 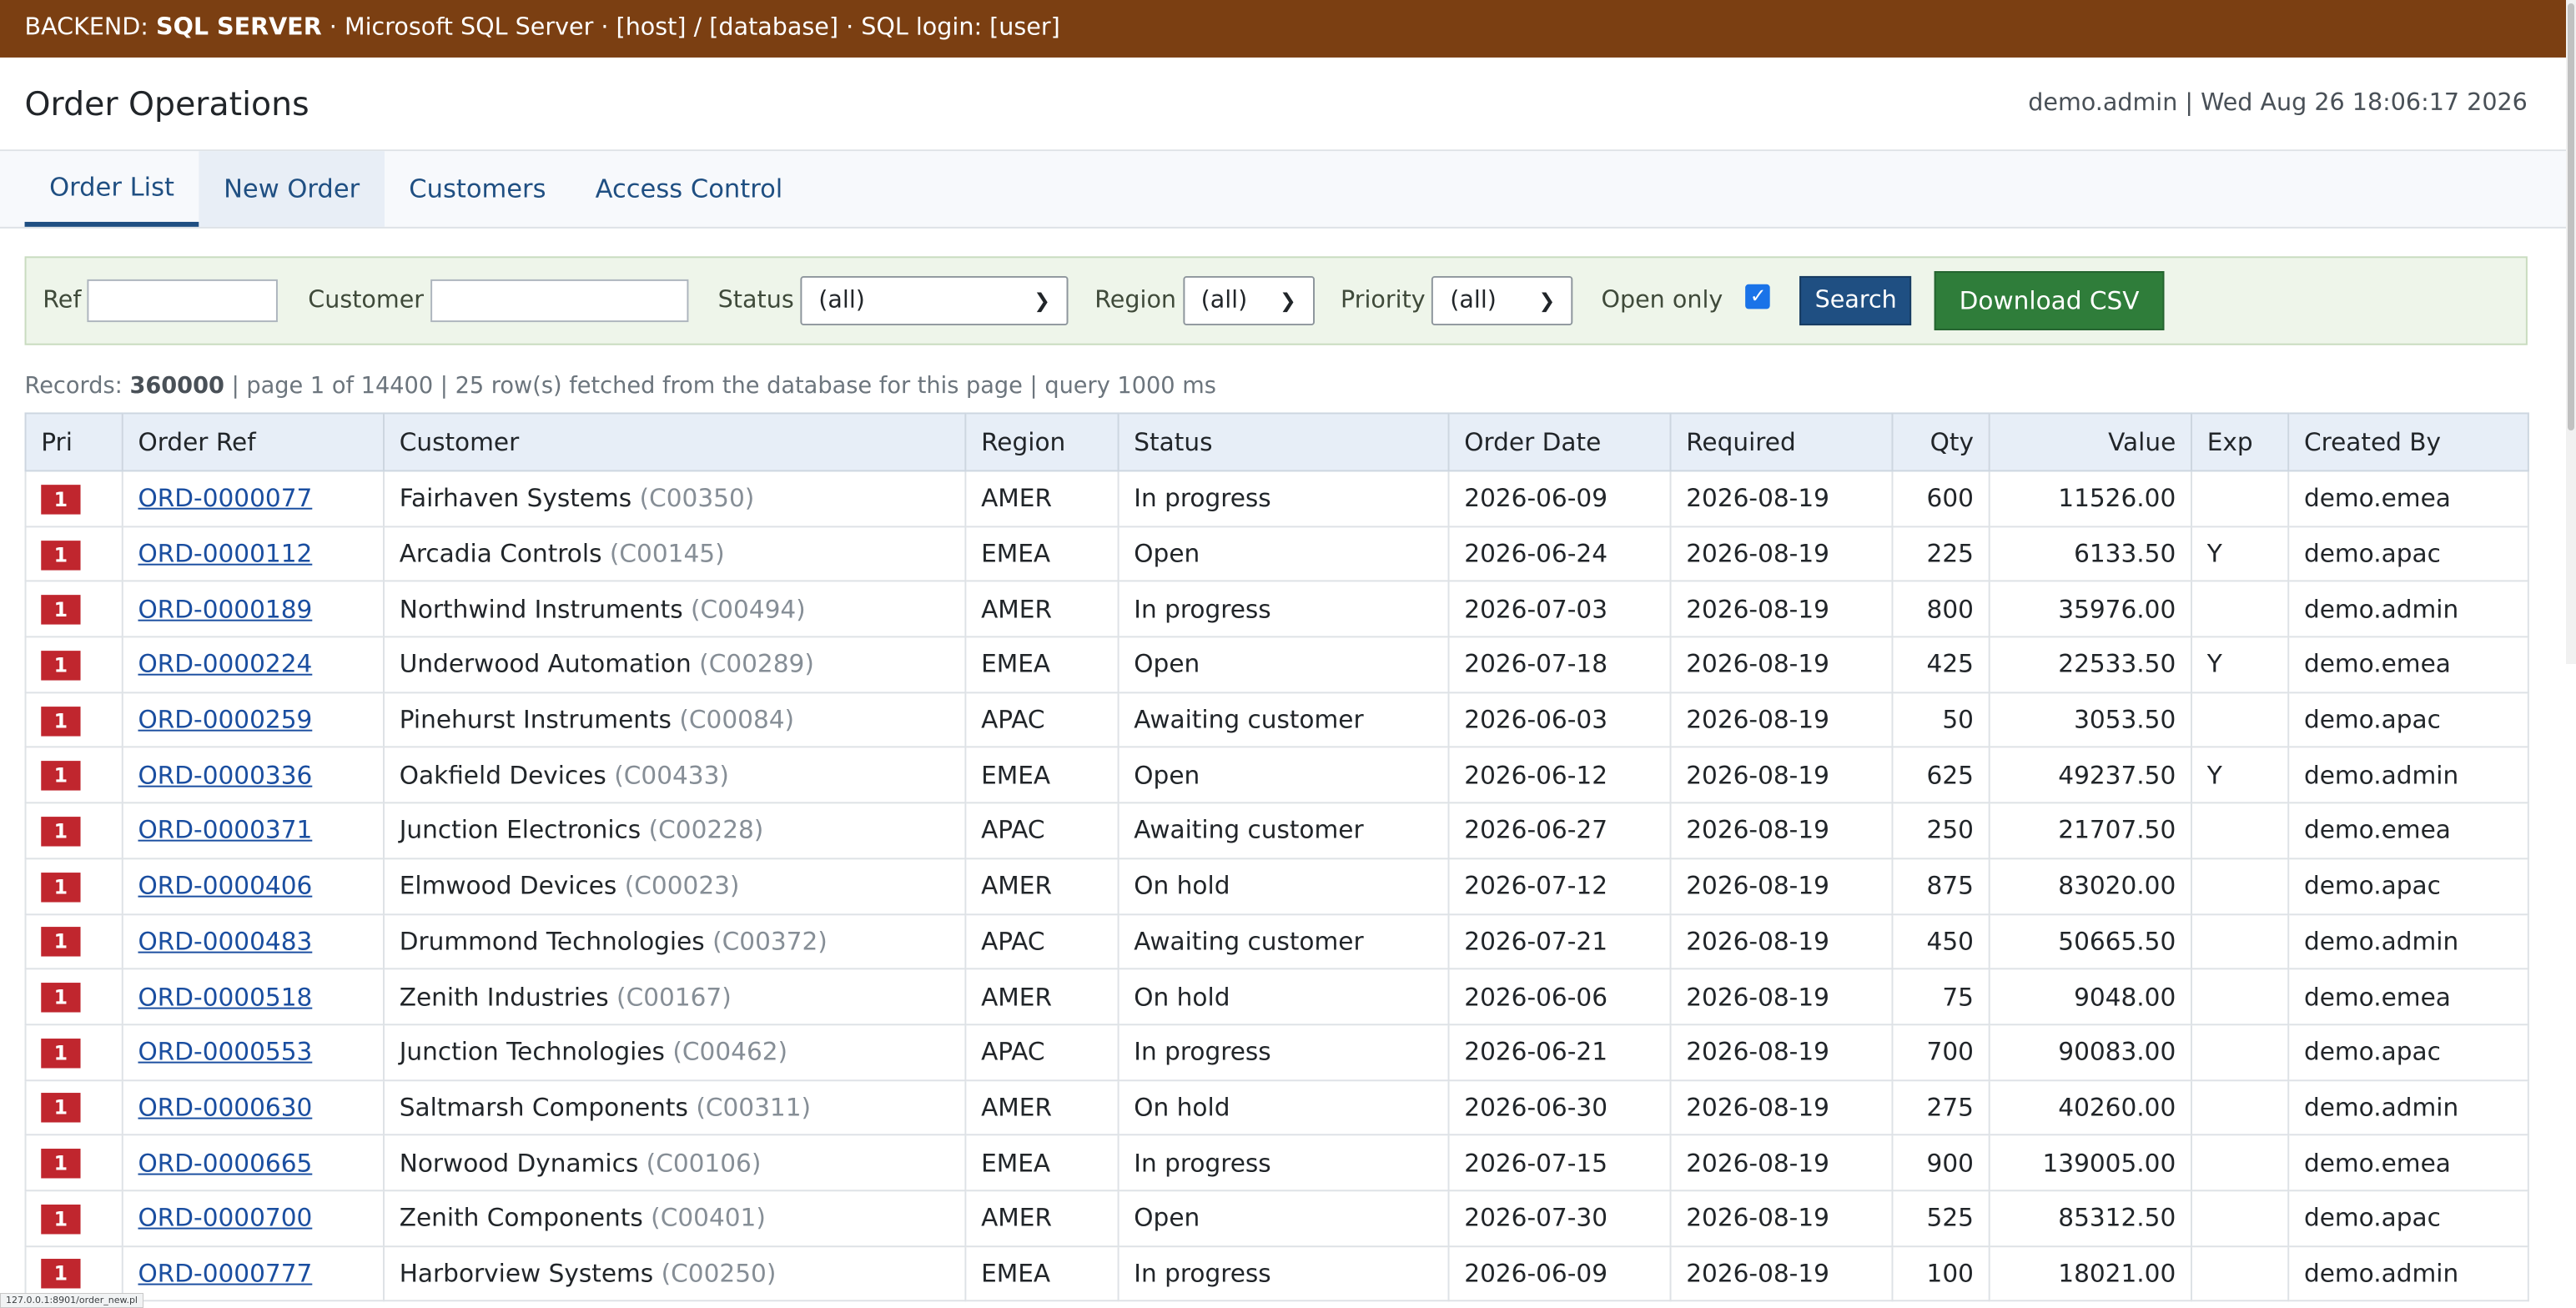 What do you see at coordinates (225, 1218) in the screenshot?
I see `order-ref-link: ORD-0000700` at bounding box center [225, 1218].